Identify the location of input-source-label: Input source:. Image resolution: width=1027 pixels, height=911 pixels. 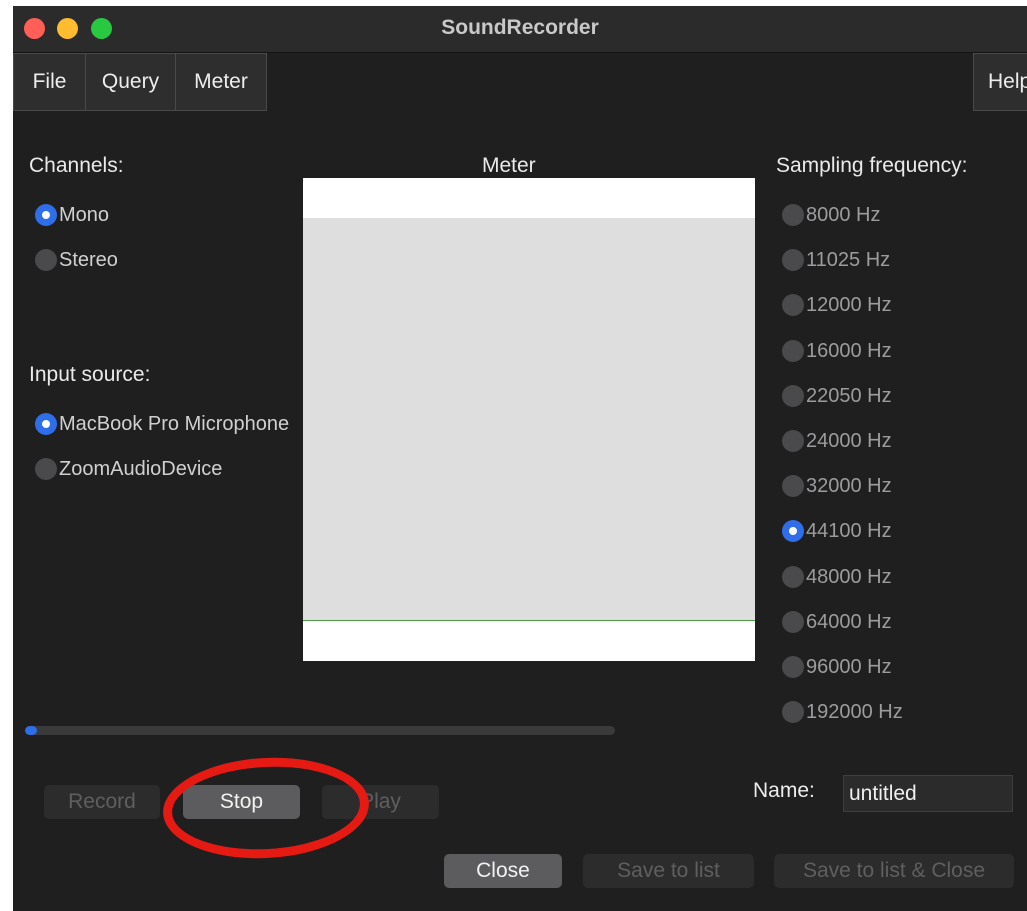
(90, 374).